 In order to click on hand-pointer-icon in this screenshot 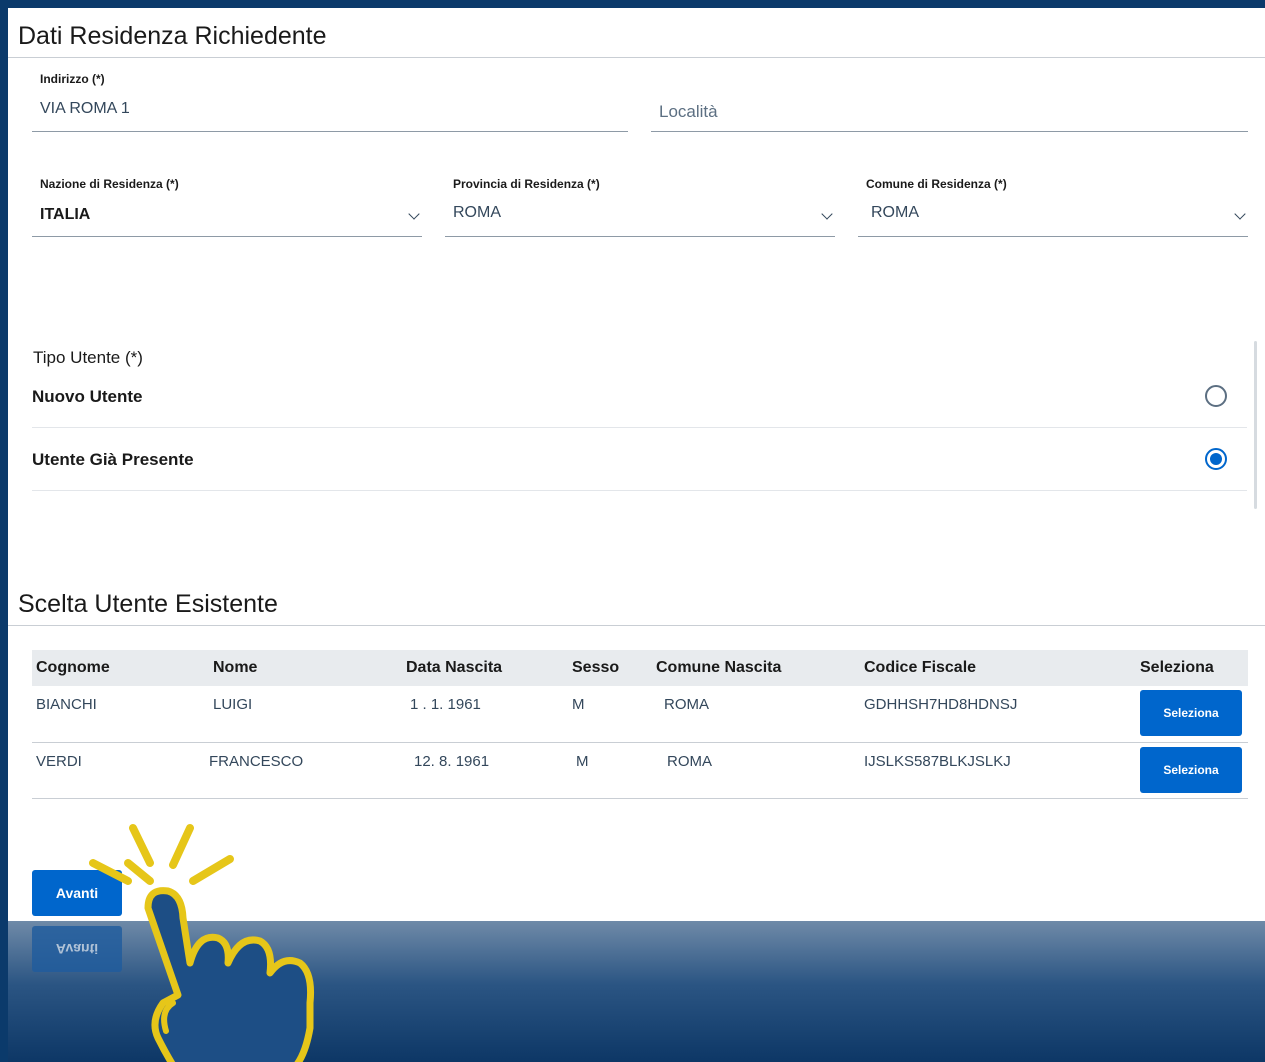, I will do `click(201, 943)`.